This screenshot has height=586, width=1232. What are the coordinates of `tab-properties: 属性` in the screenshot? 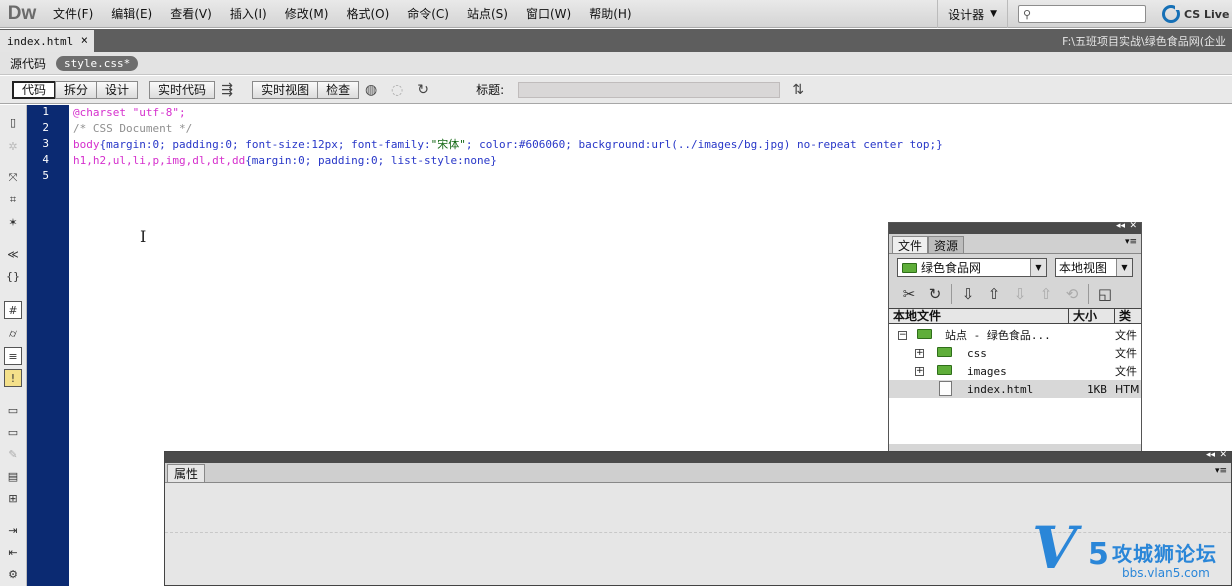 It's located at (186, 473).